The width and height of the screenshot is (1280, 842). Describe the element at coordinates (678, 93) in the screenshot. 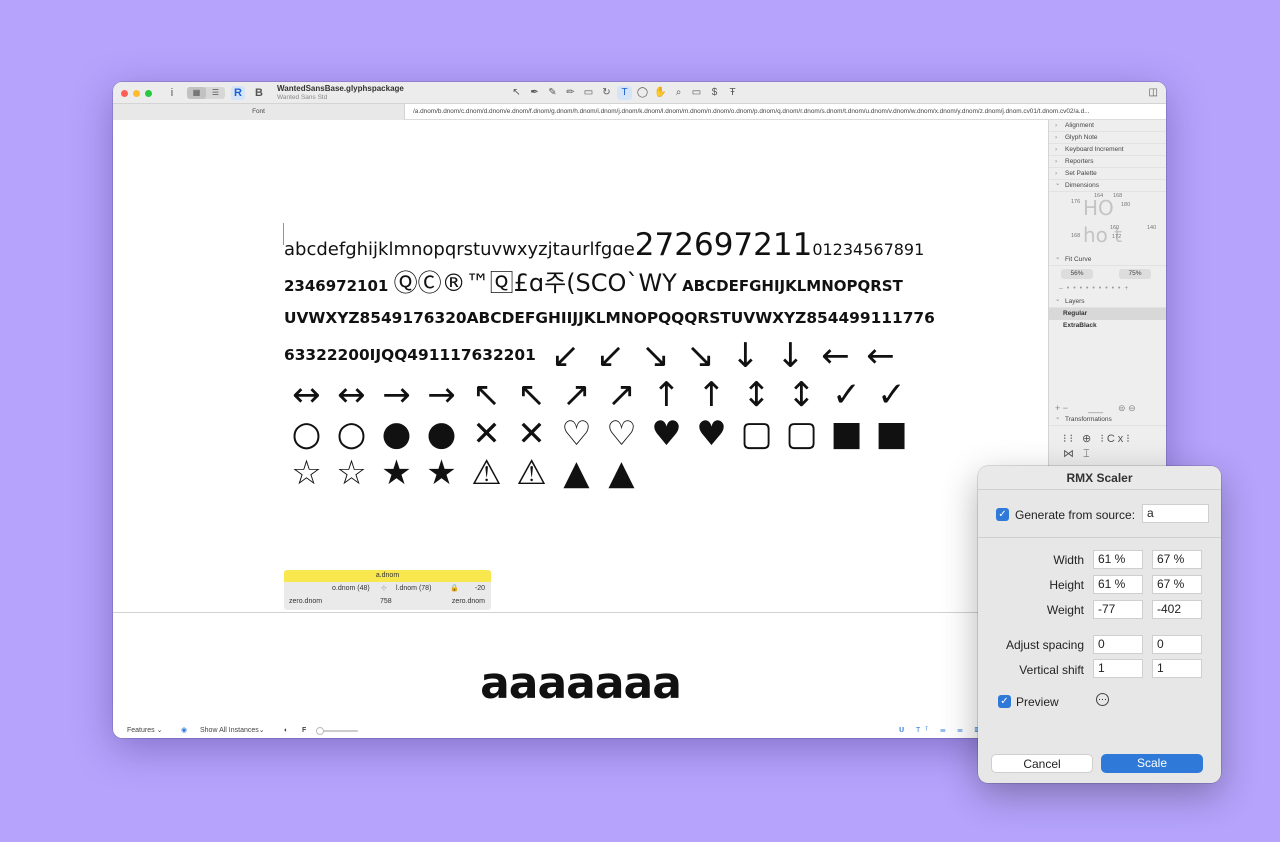

I see `zoom-tool-icon: ⌕` at that location.